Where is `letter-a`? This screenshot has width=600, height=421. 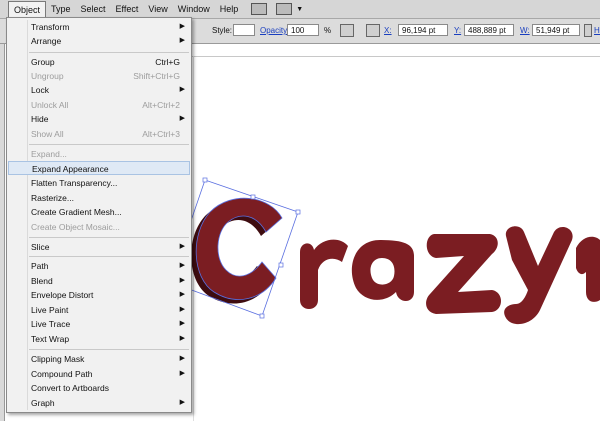
letter-a is located at coordinates (382, 270).